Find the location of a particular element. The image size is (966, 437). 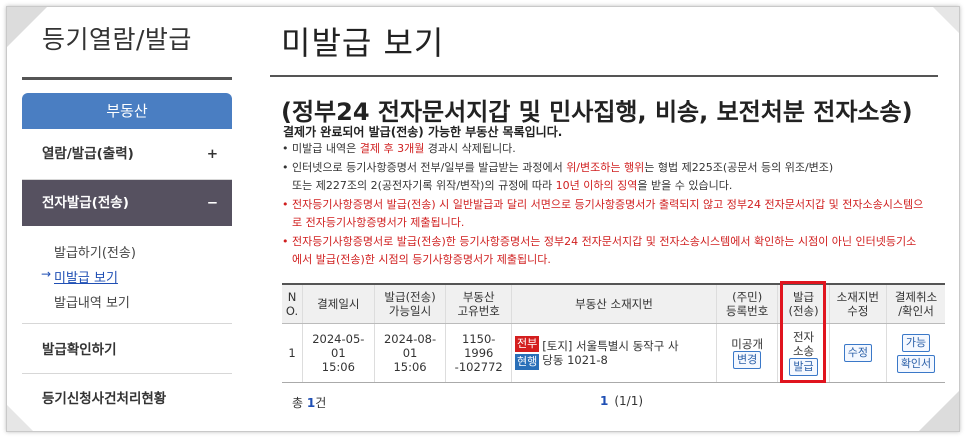

col-available-date: 발급(전송) 가능일시 is located at coordinates (409, 303).